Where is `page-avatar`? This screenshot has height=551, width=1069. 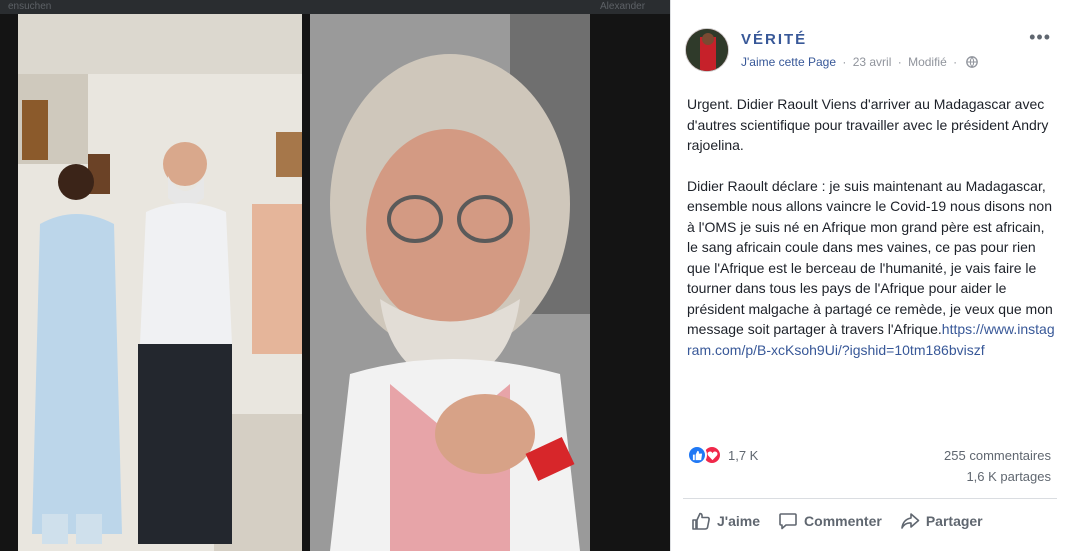
page-avatar is located at coordinates (707, 50).